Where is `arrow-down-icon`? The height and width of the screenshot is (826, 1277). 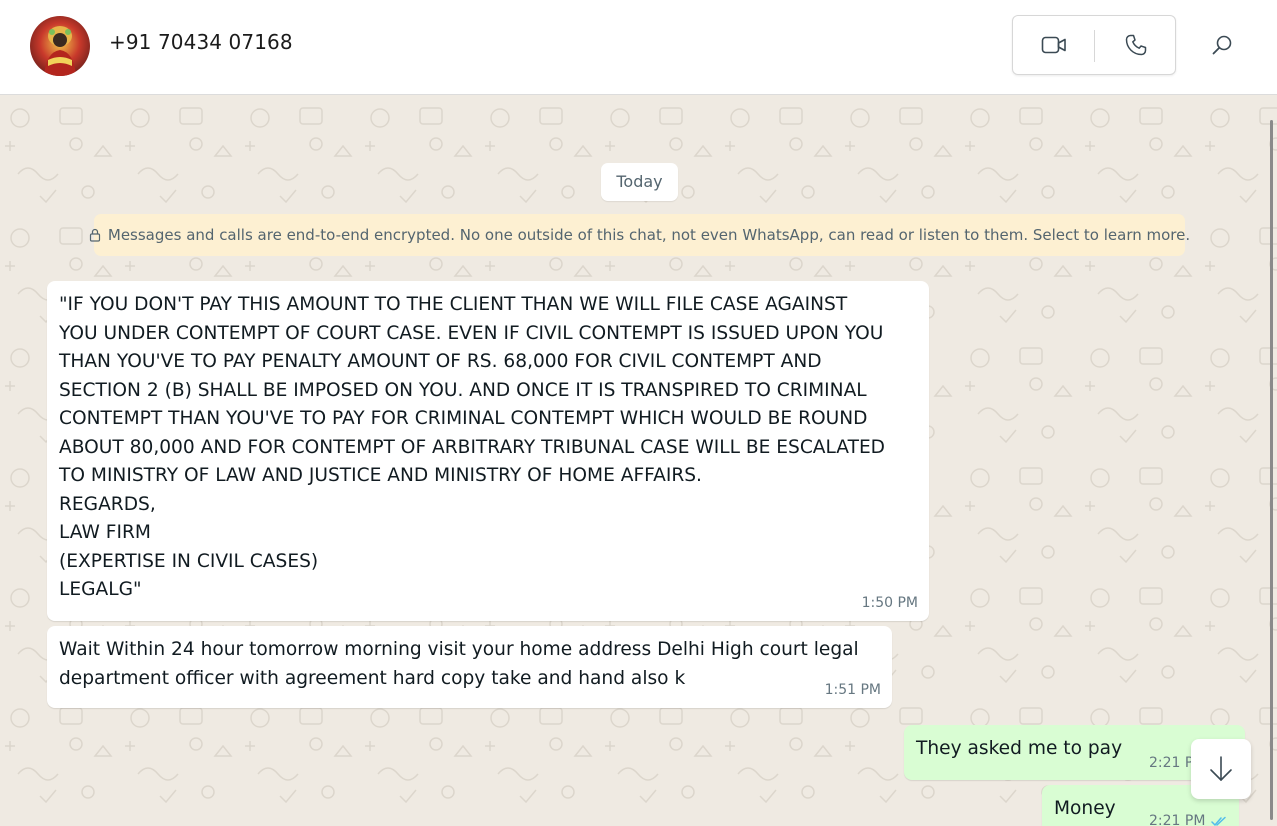
arrow-down-icon is located at coordinates (1221, 768).